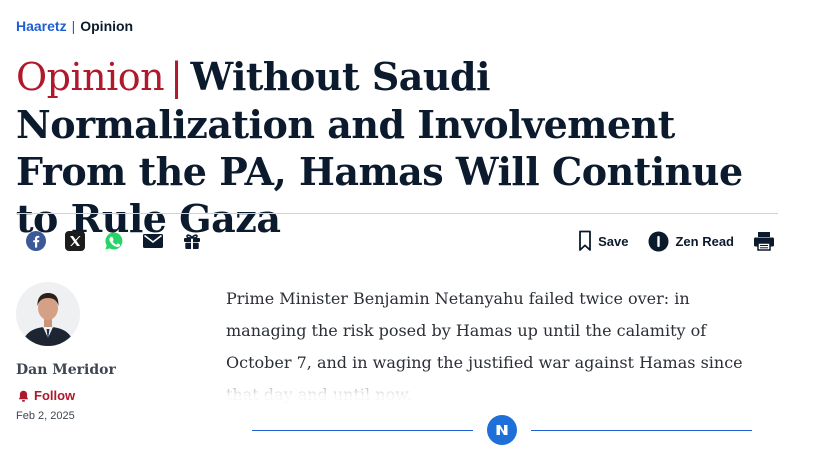 The width and height of the screenshot is (828, 453). What do you see at coordinates (41, 26) in the screenshot?
I see `breadcrumb-home-link: Haaretz` at bounding box center [41, 26].